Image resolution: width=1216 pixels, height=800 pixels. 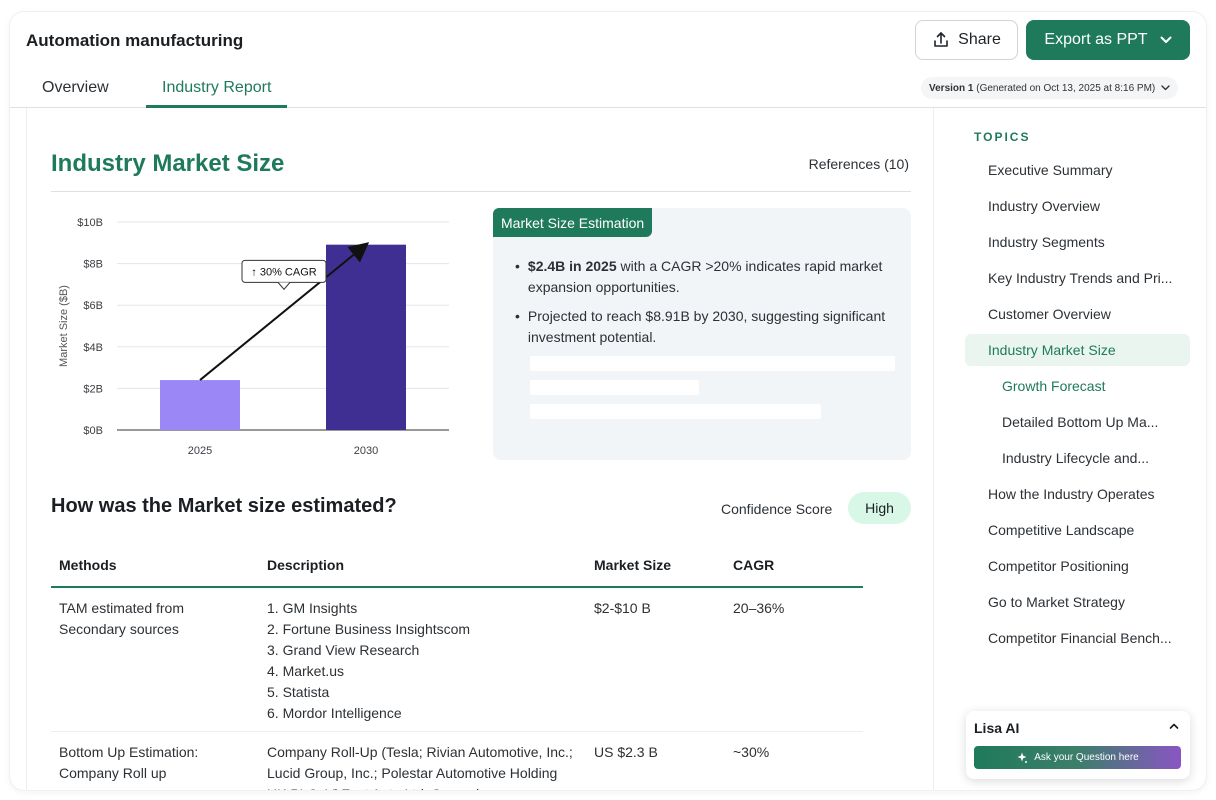 I want to click on market-size-cell: $2-$10 B, so click(x=655, y=659).